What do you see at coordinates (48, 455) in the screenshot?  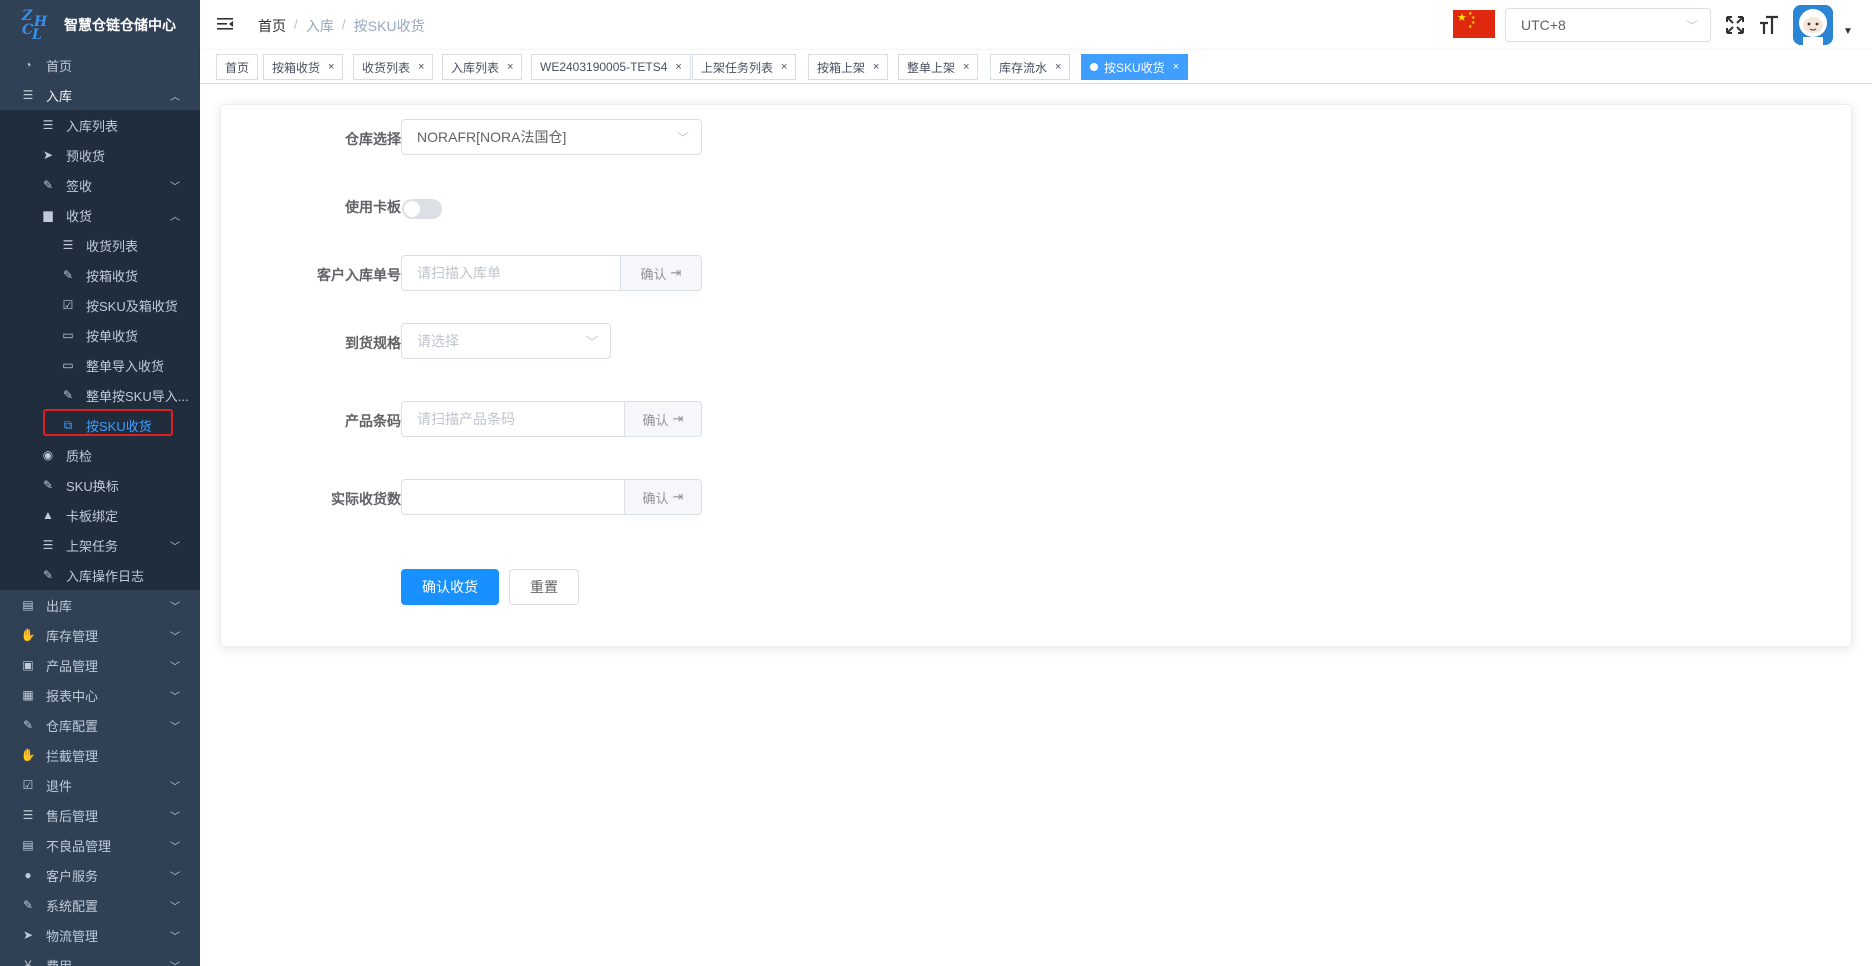 I see `eye-icon: ◉` at bounding box center [48, 455].